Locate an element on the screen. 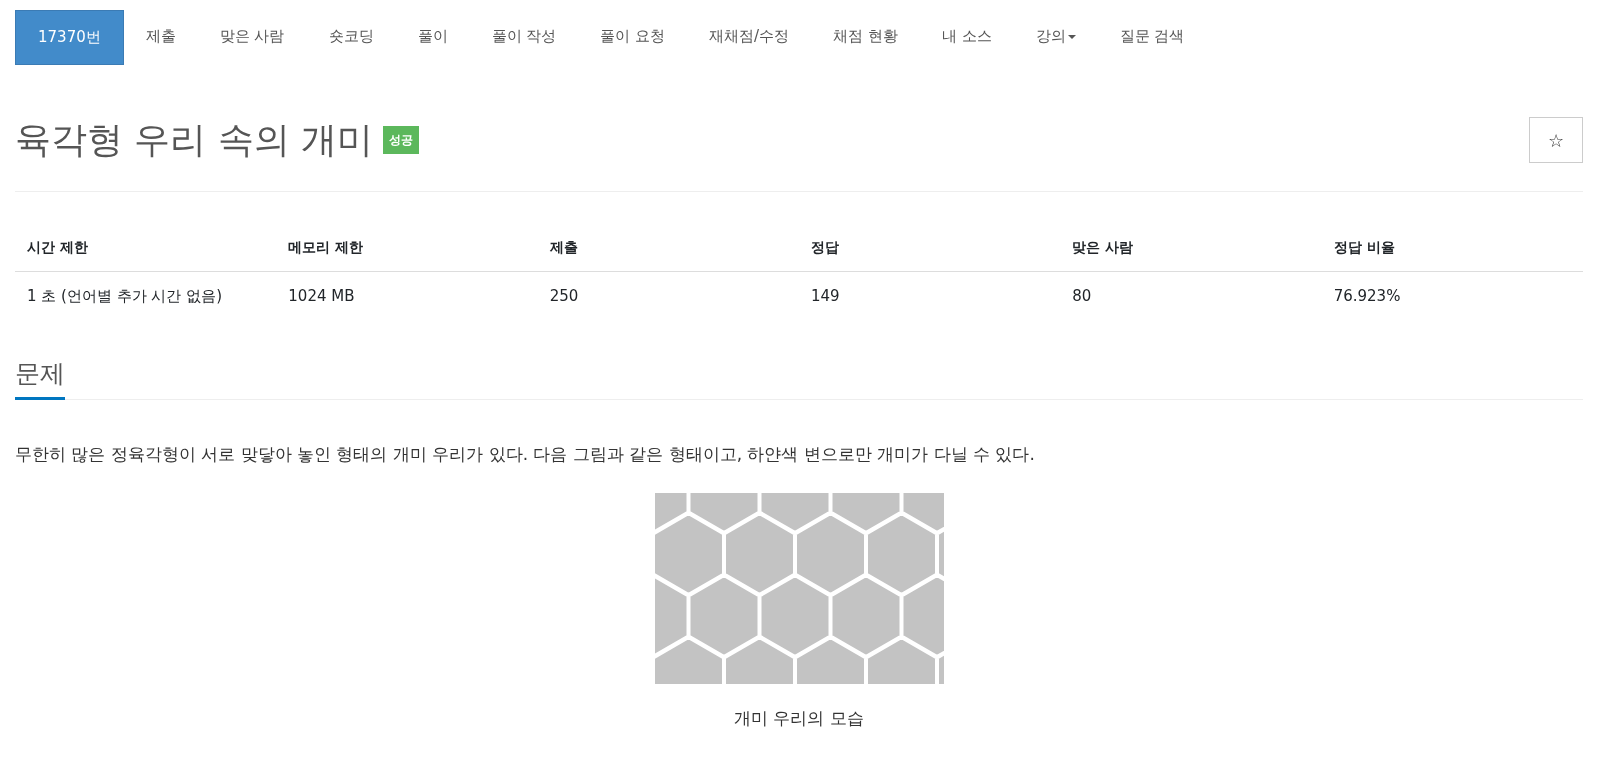  problem-title: 육각형 우리 속의 개미 is located at coordinates (194, 140).